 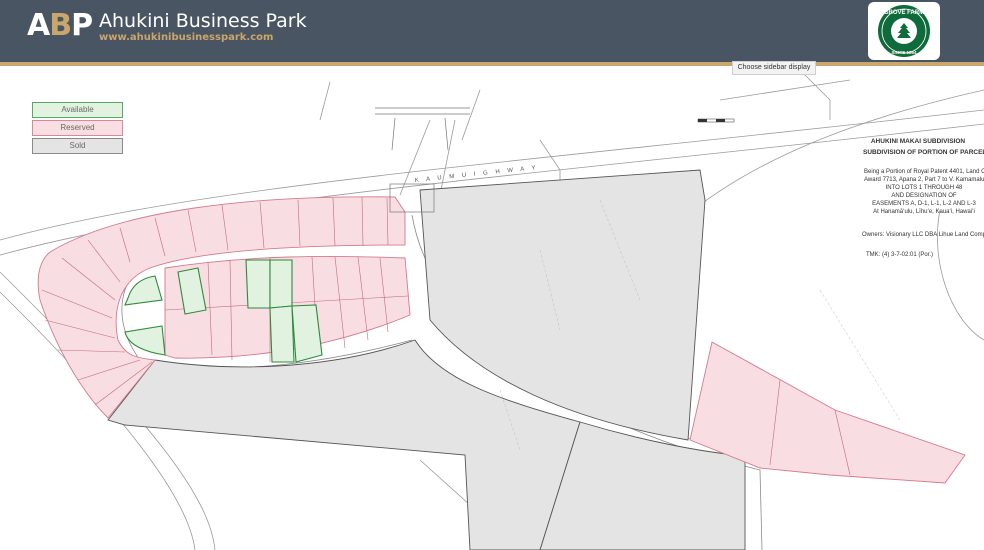 What do you see at coordinates (924, 196) in the screenshot?
I see `plat-note-line: AND DESIGNATION OF` at bounding box center [924, 196].